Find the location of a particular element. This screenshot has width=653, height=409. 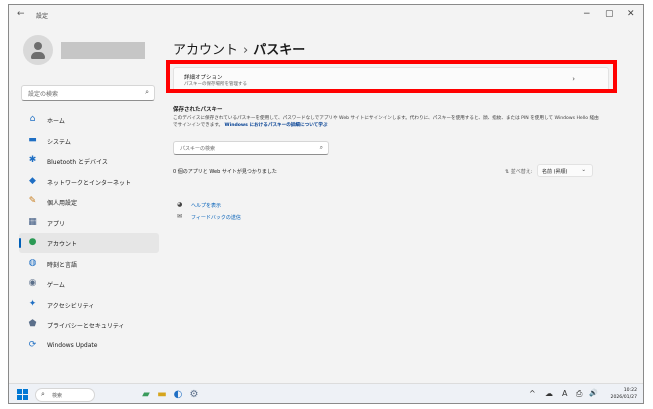

volume-icon: 🔊 is located at coordinates (593, 393).